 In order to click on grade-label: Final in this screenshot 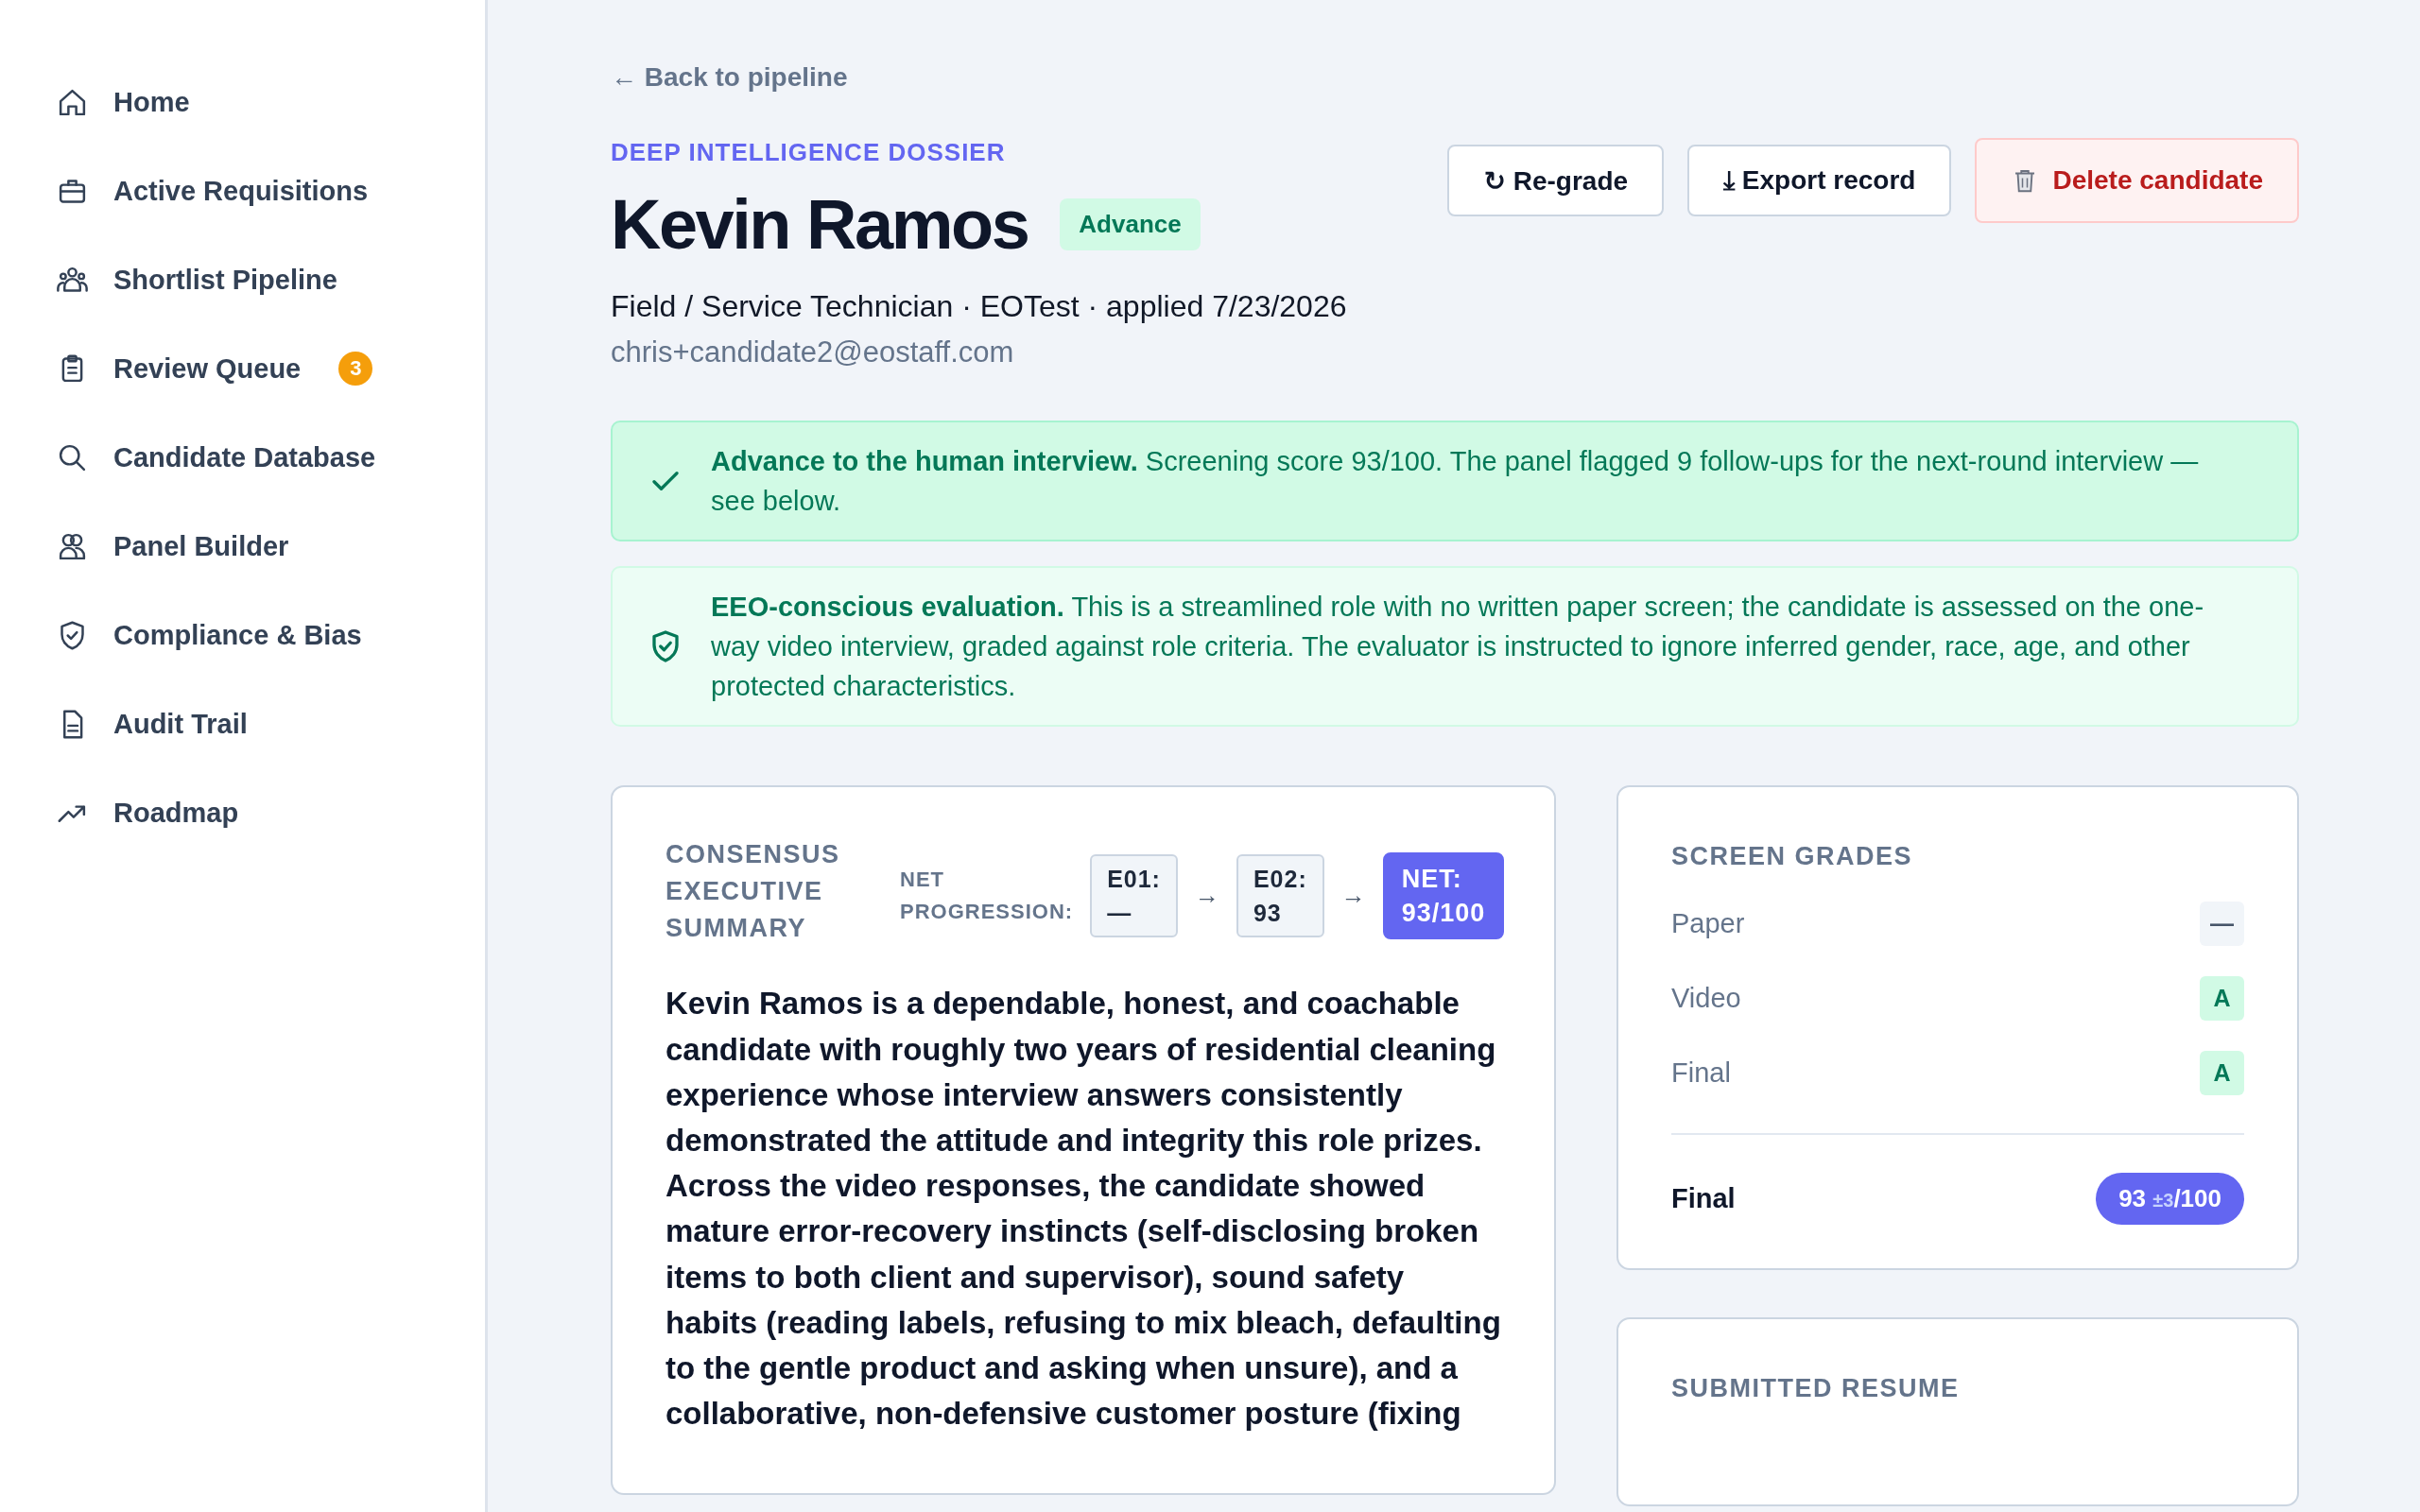, I will do `click(1701, 1073)`.